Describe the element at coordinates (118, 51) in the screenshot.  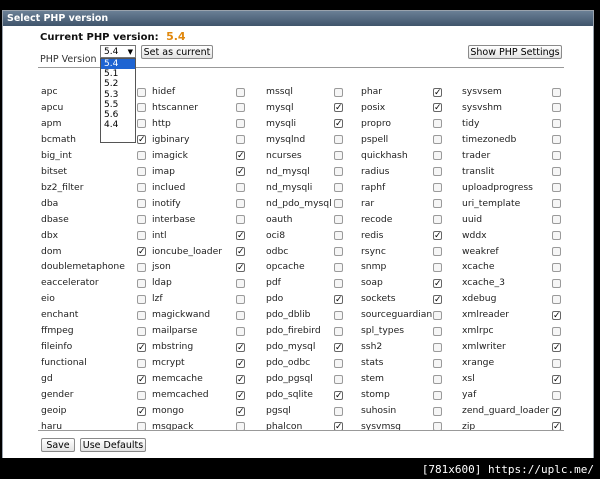
I see `php-version-select: 5.4 ▼` at that location.